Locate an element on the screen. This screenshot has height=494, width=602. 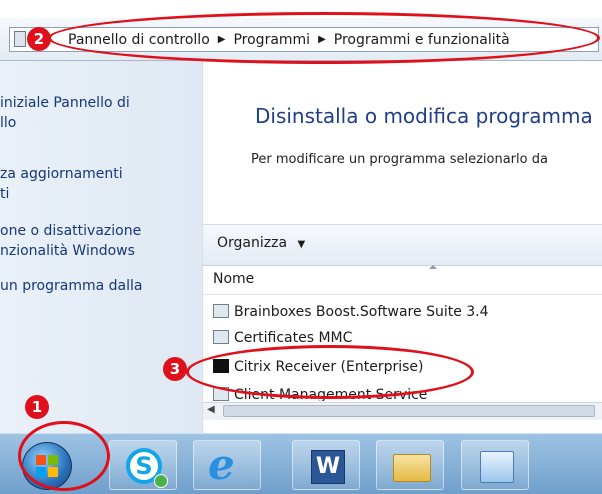
program-name: Brainboxes Boost.Software Suite 3.4 is located at coordinates (361, 312).